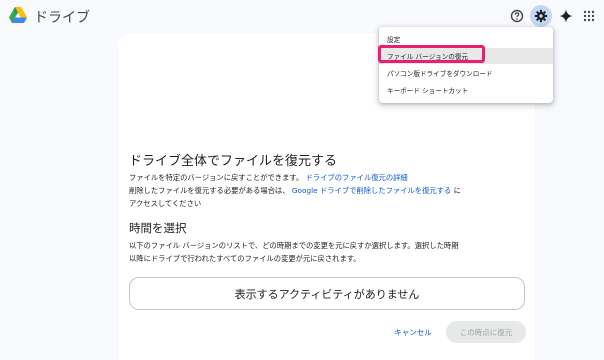  I want to click on intro-line-1: ファイルを特定のバージョンに戻すことができます。 ドライブのファイル復元の詳細, so click(268, 177).